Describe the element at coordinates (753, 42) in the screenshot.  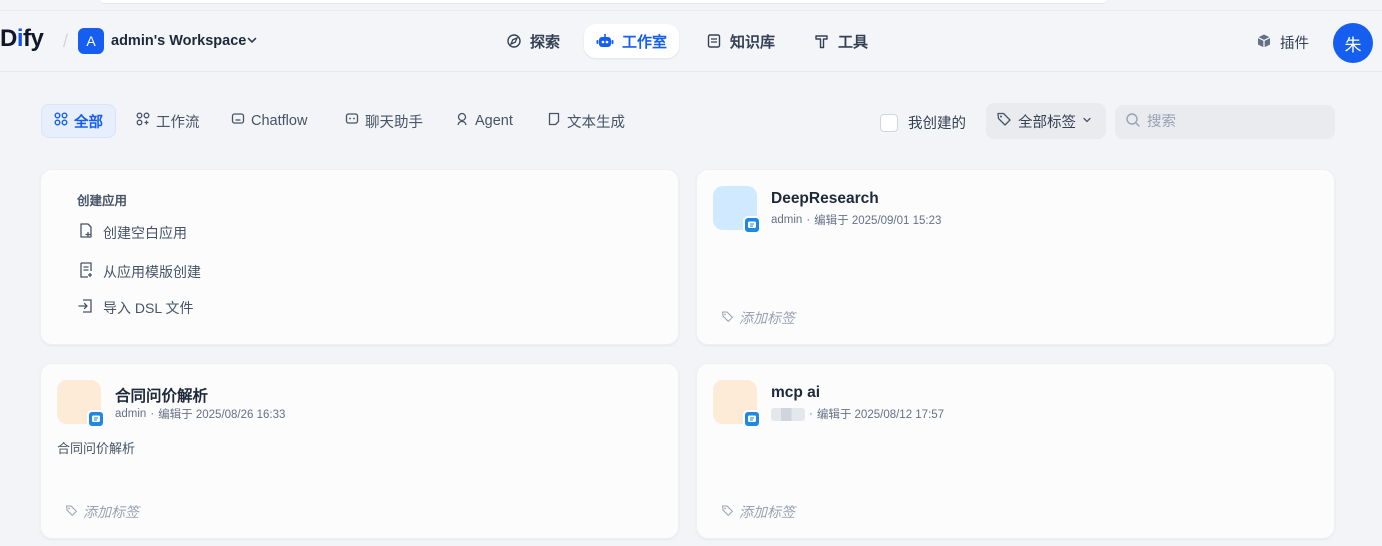
I see `nav-label: 知识库` at that location.